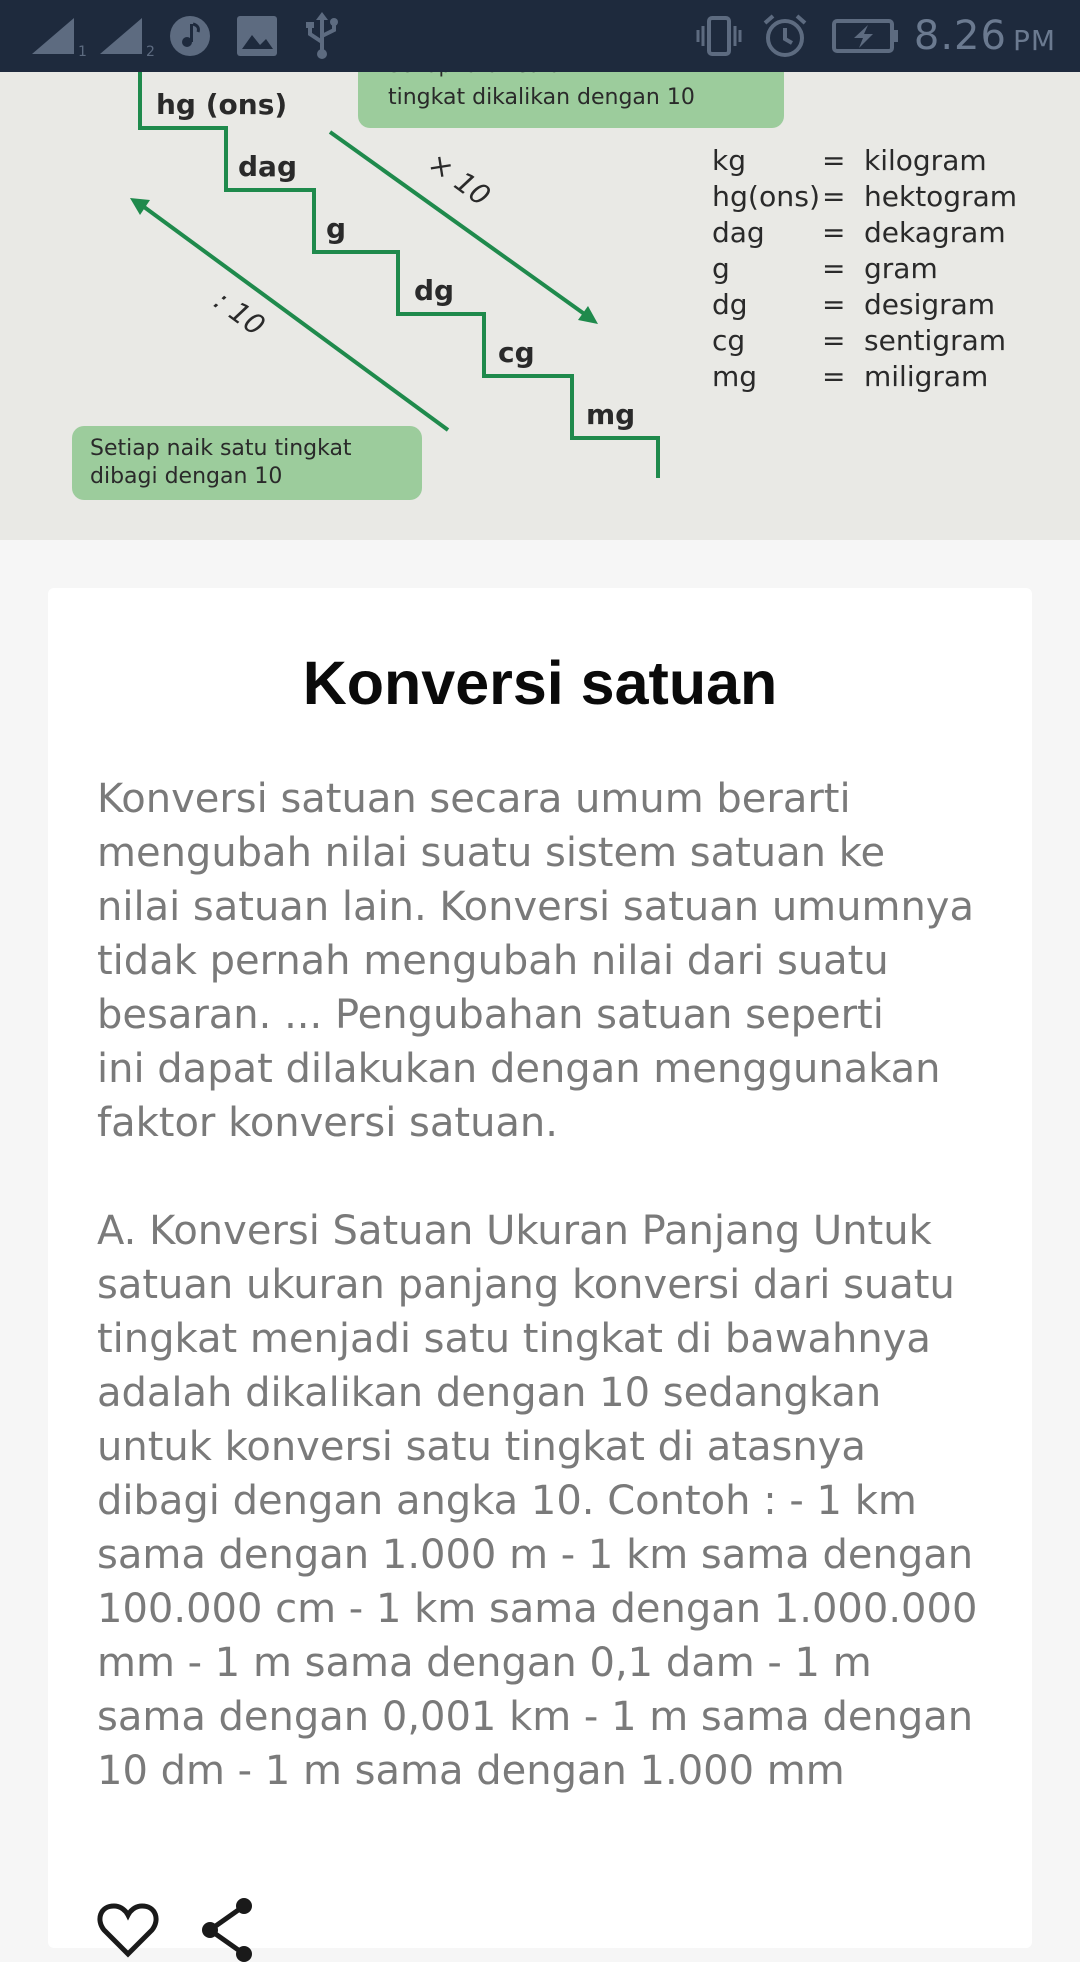  I want to click on clock: 8.26 PM, so click(985, 36).